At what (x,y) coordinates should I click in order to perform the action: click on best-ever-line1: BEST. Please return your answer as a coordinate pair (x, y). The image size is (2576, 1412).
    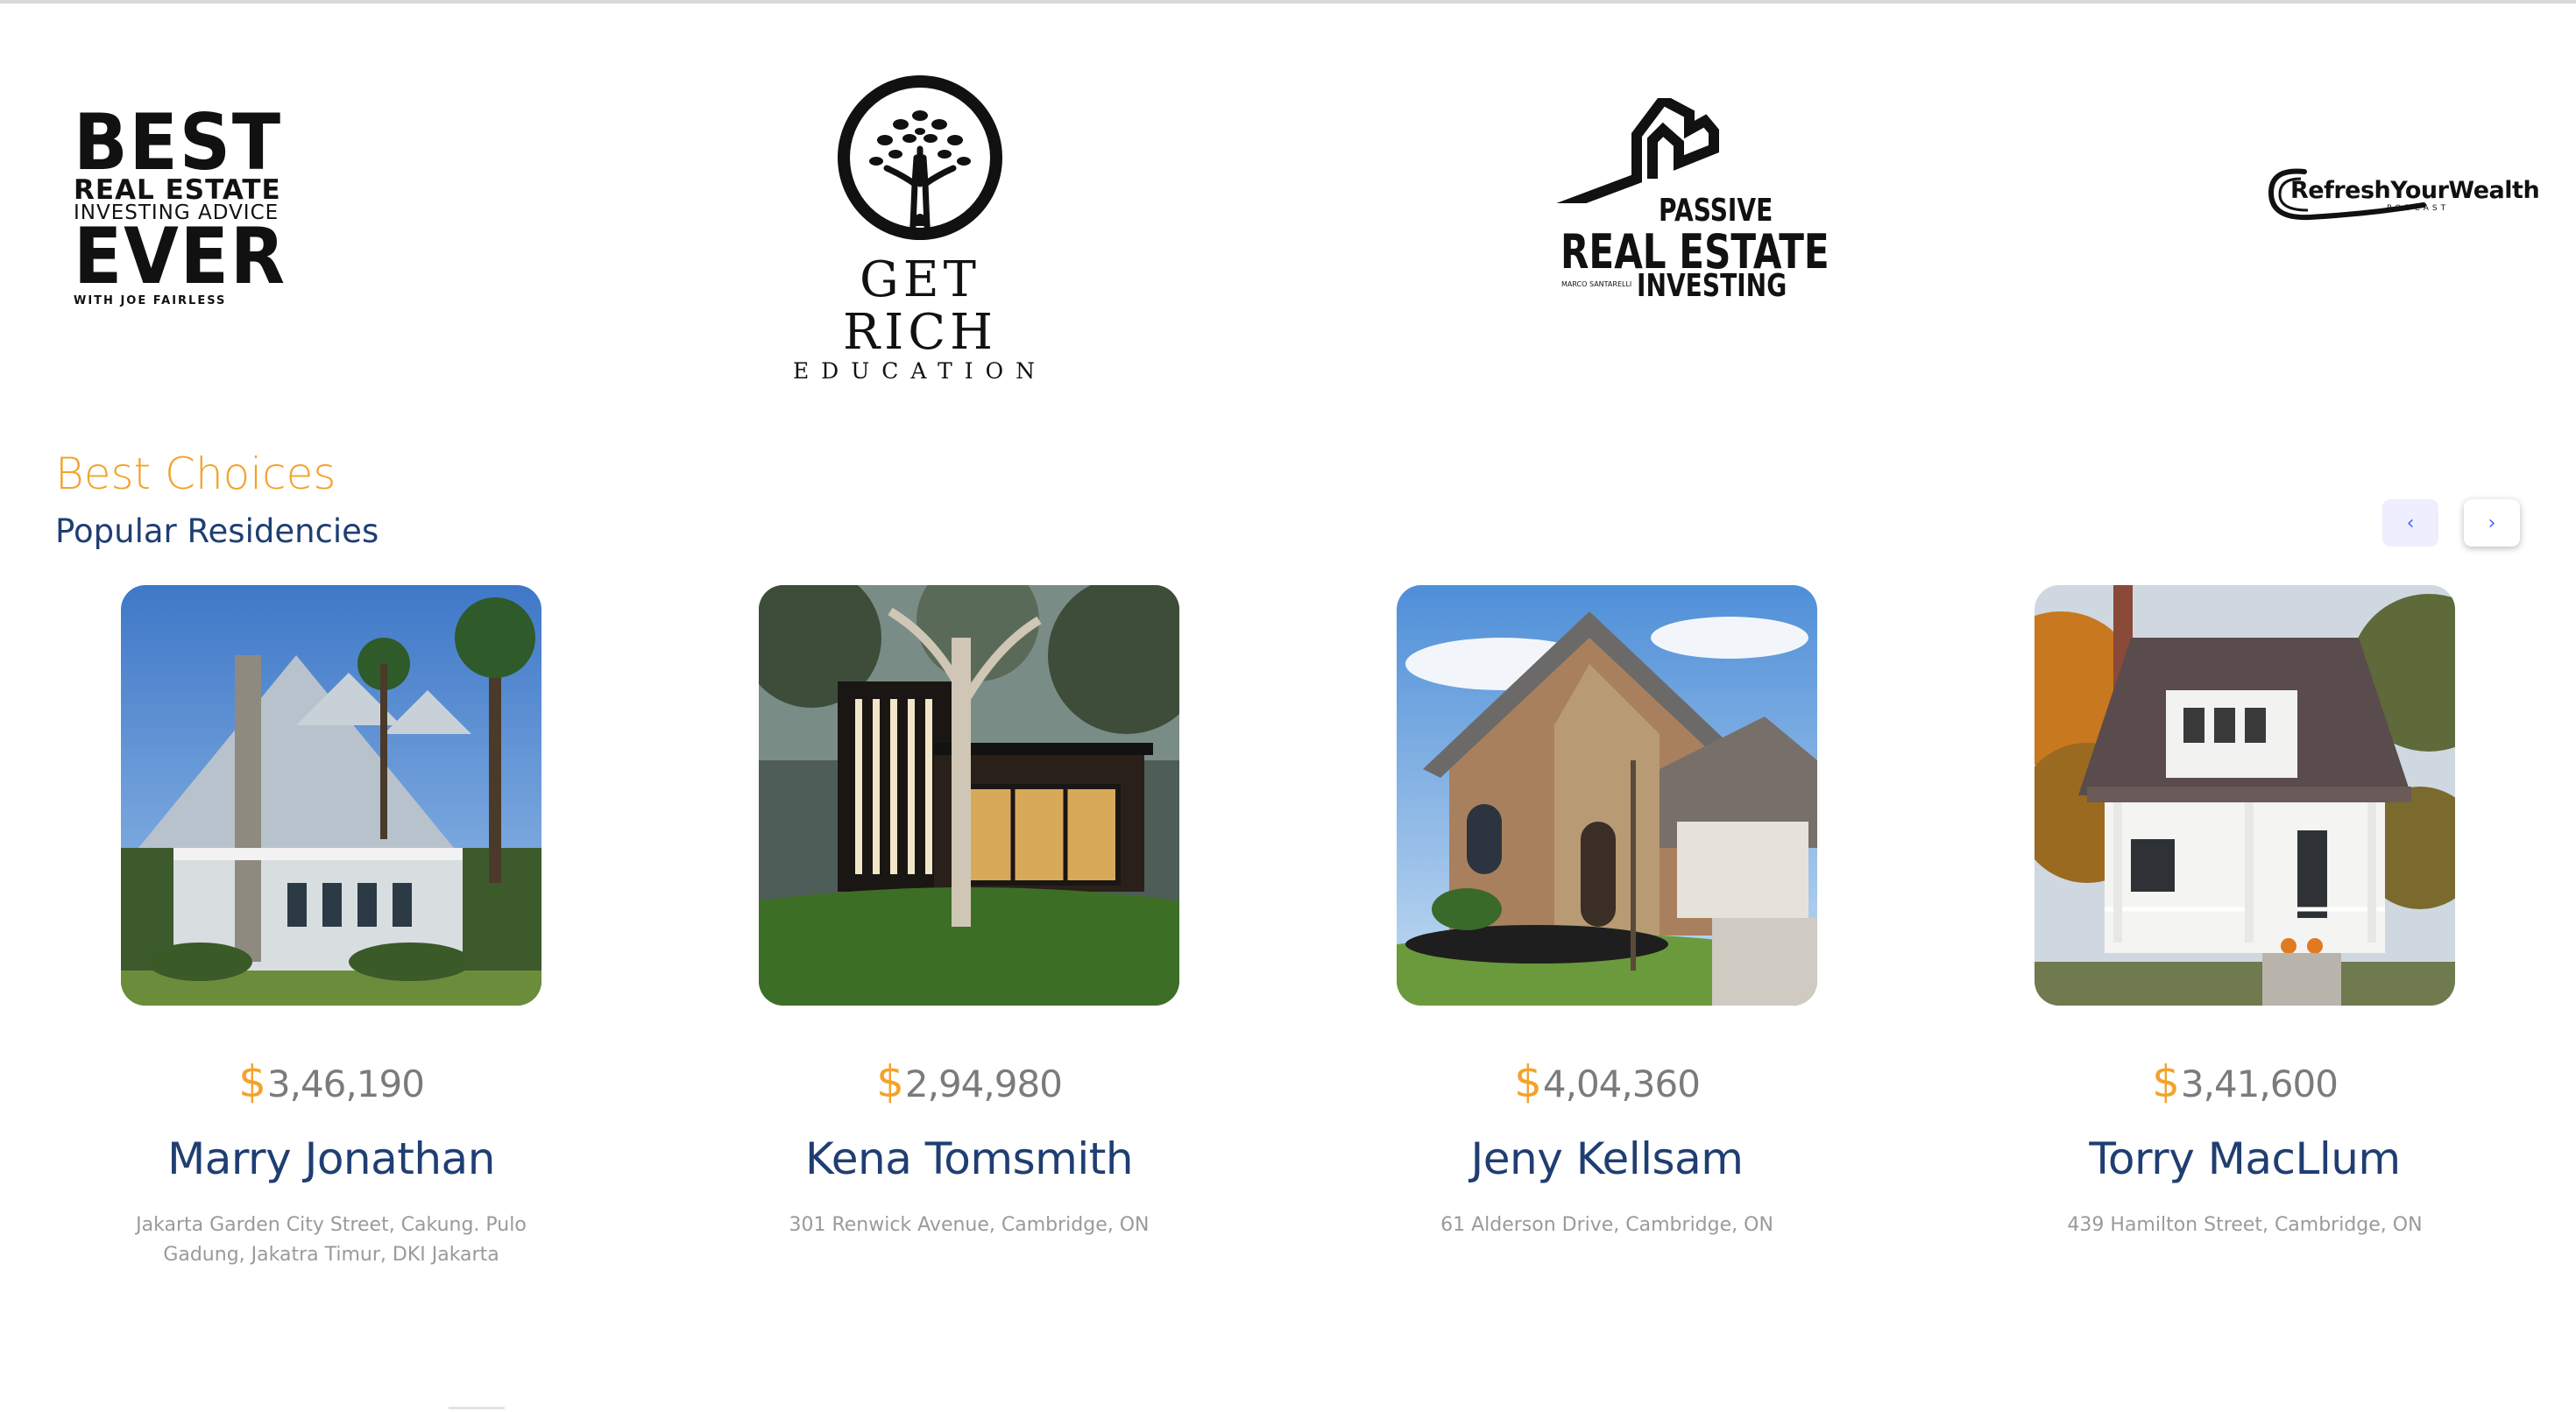
    Looking at the image, I should click on (178, 142).